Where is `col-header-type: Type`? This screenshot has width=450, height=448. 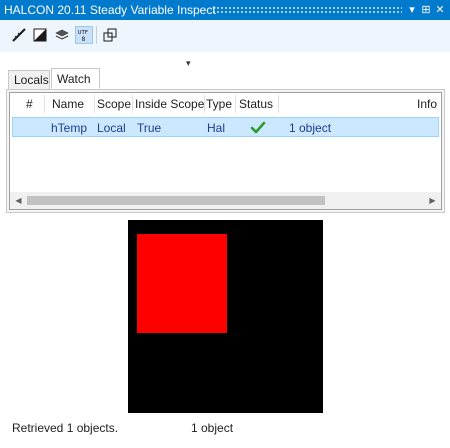
col-header-type: Type is located at coordinates (219, 104).